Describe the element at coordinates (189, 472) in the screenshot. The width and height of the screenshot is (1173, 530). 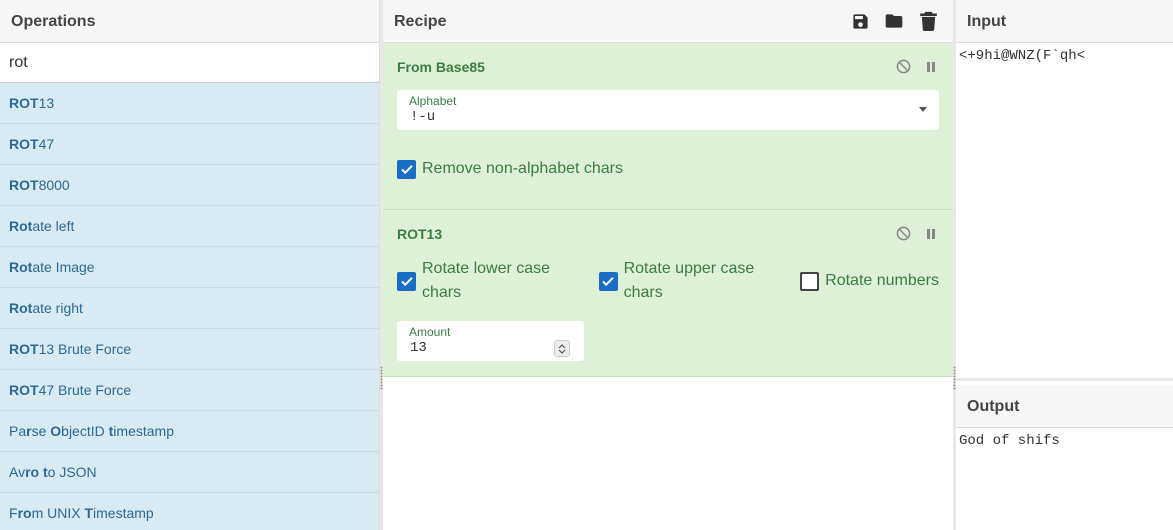
I see `operation-list-item: Avro to JSON` at that location.